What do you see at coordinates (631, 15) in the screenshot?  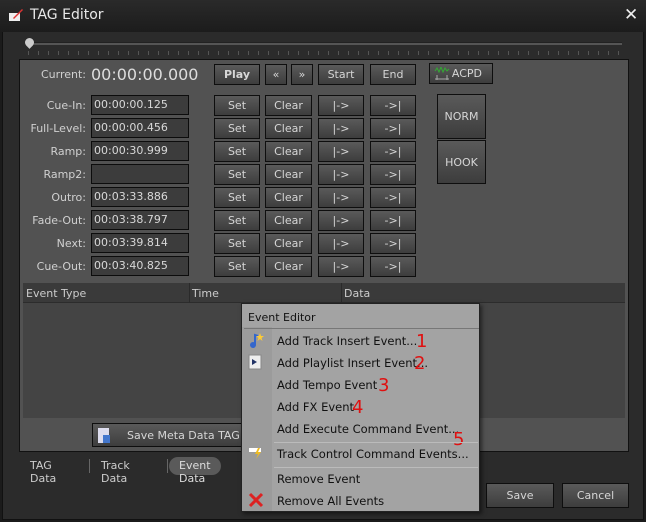 I see `close-icon: ✕` at bounding box center [631, 15].